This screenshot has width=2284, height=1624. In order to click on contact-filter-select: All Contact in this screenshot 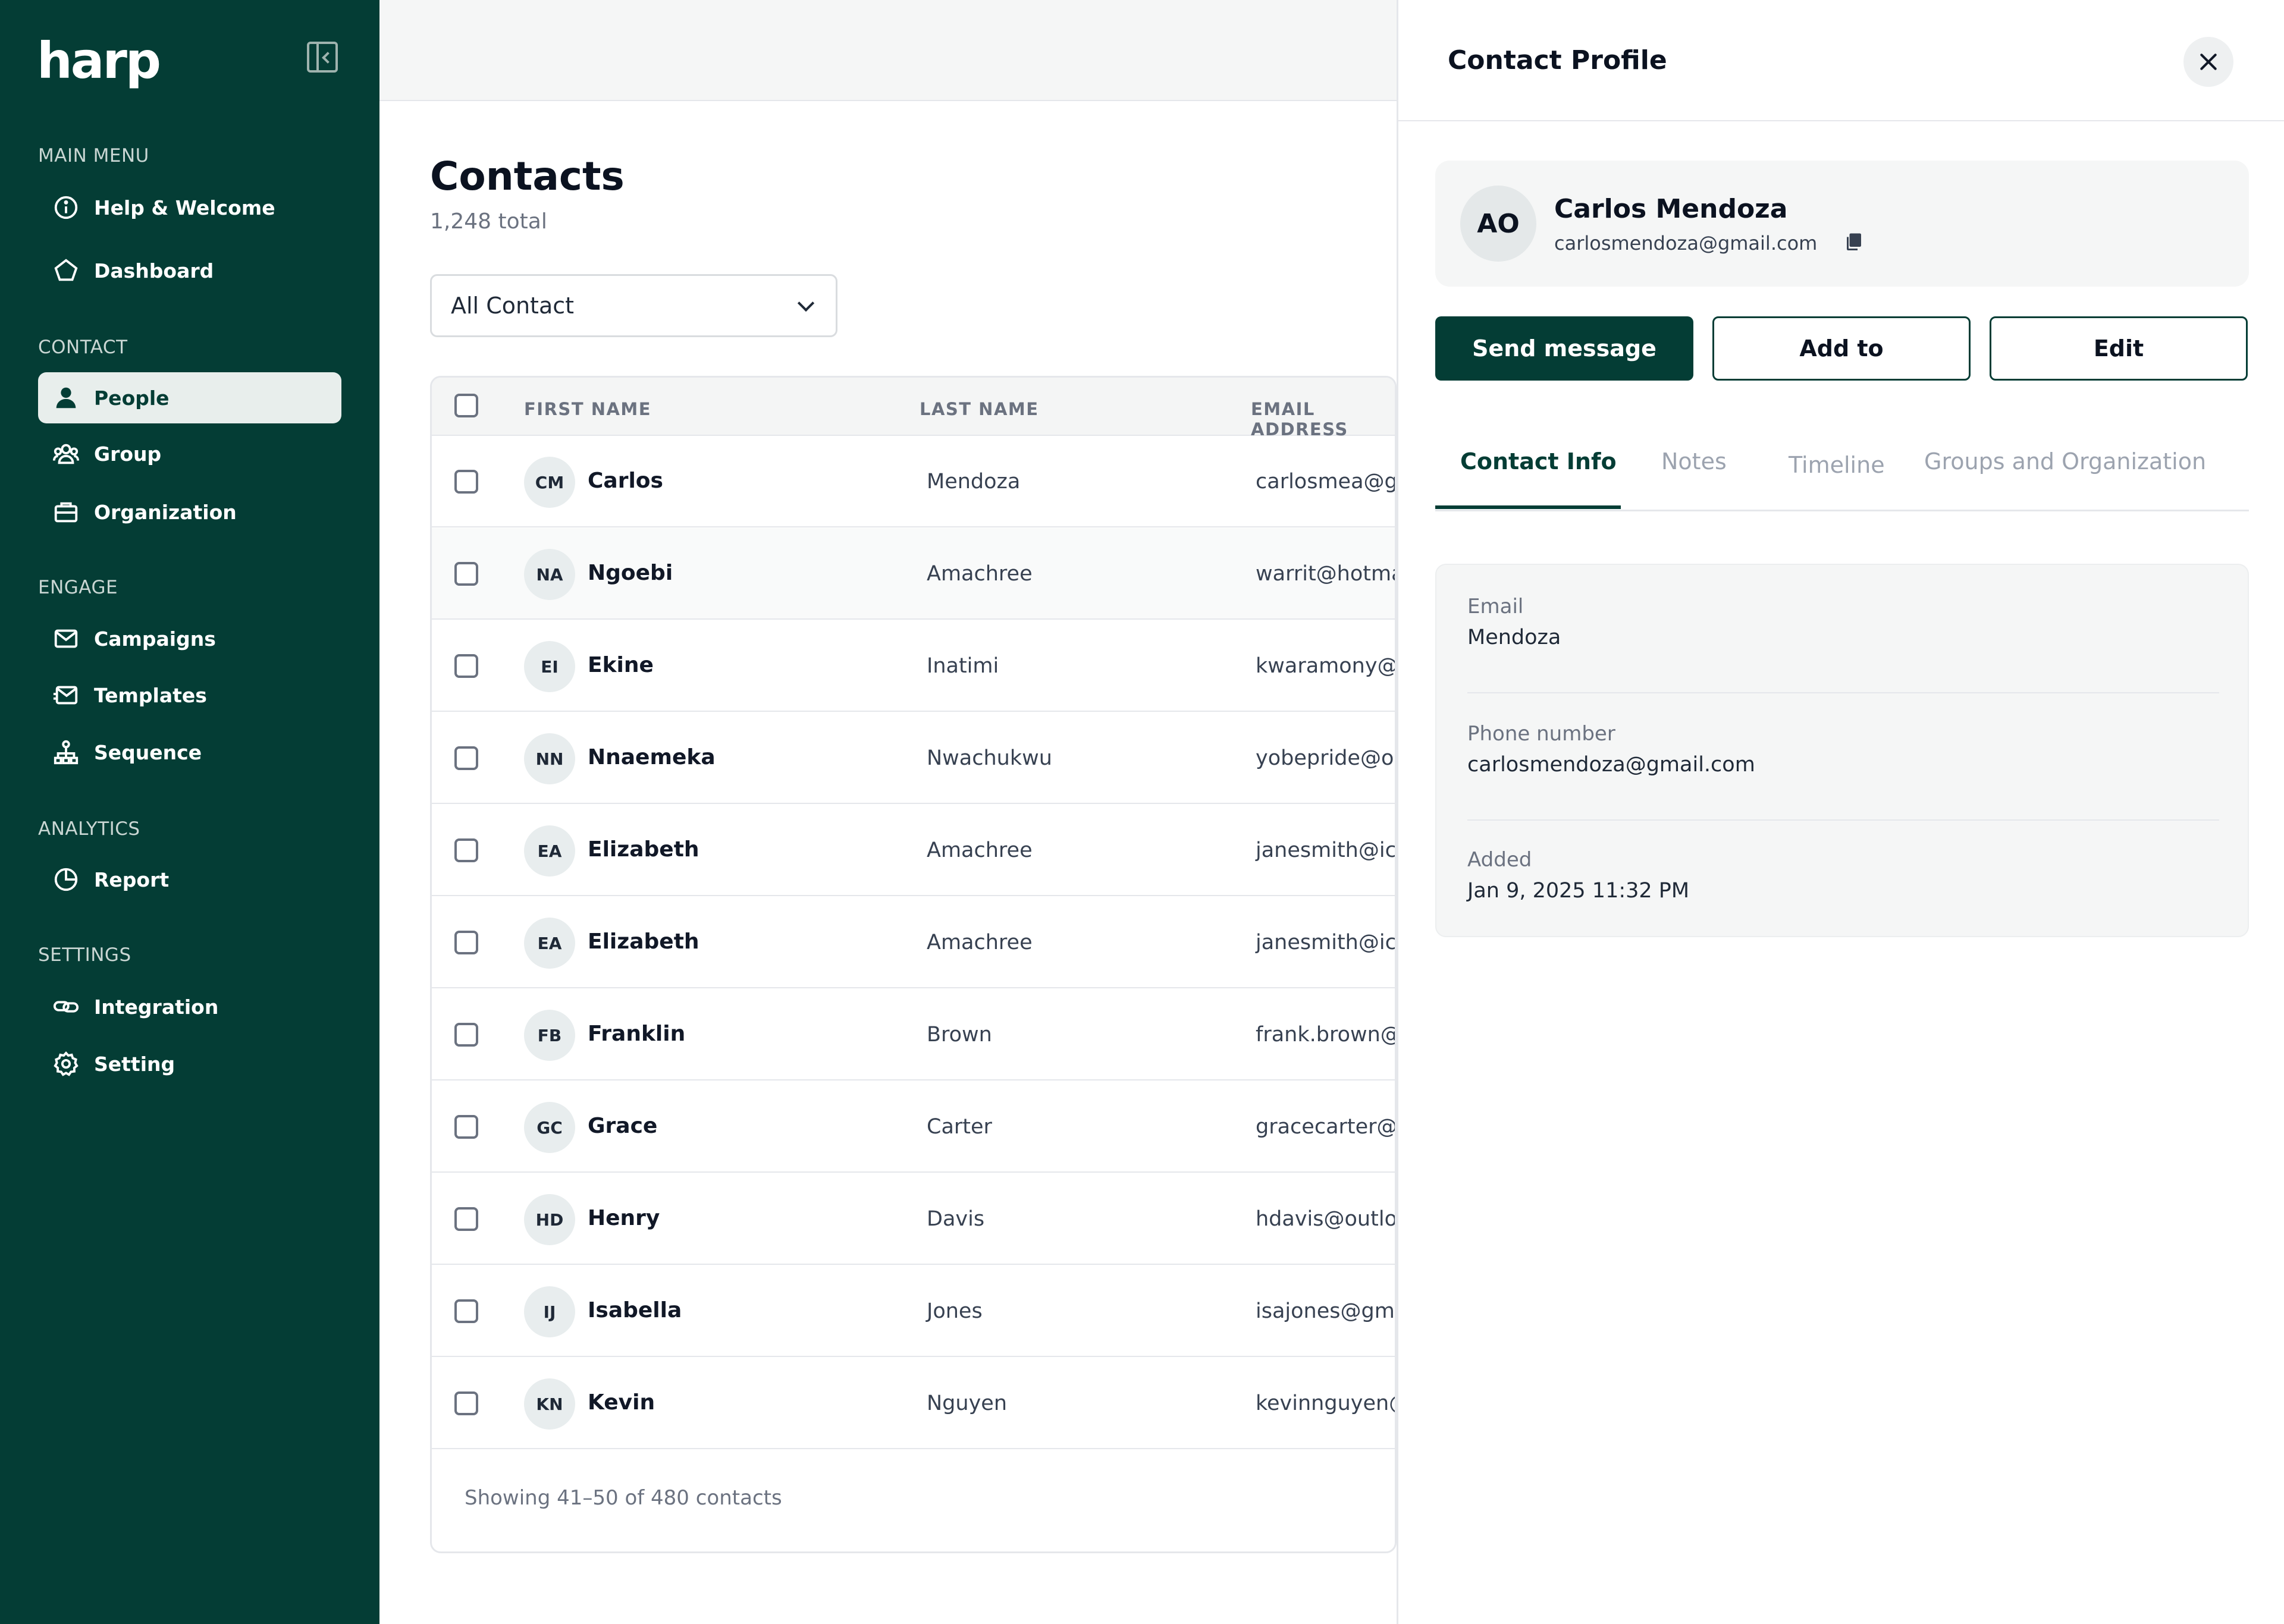, I will do `click(633, 305)`.